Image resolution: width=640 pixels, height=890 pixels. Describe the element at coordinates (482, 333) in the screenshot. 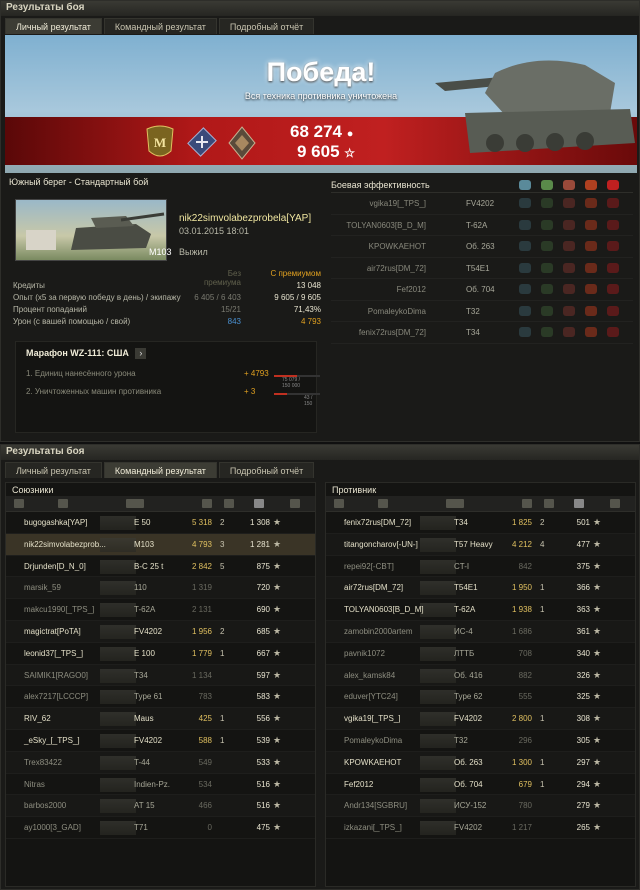

I see `efficiency-row: fenix72rus[DM_72] T34` at that location.